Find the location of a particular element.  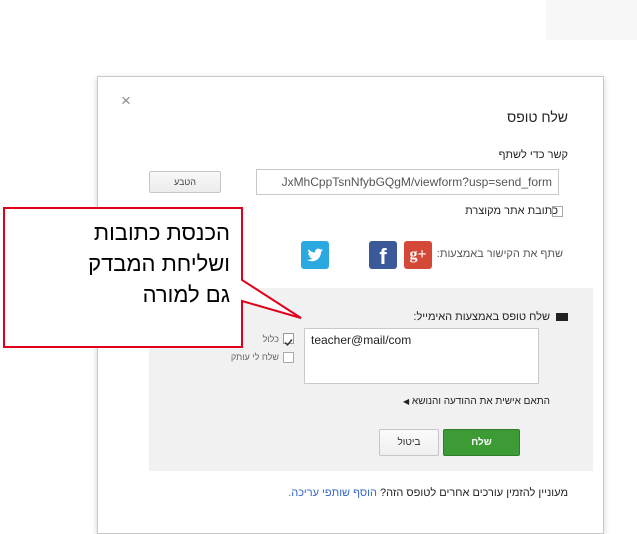

callout-line: הכנסת כתובות is located at coordinates (161, 232).